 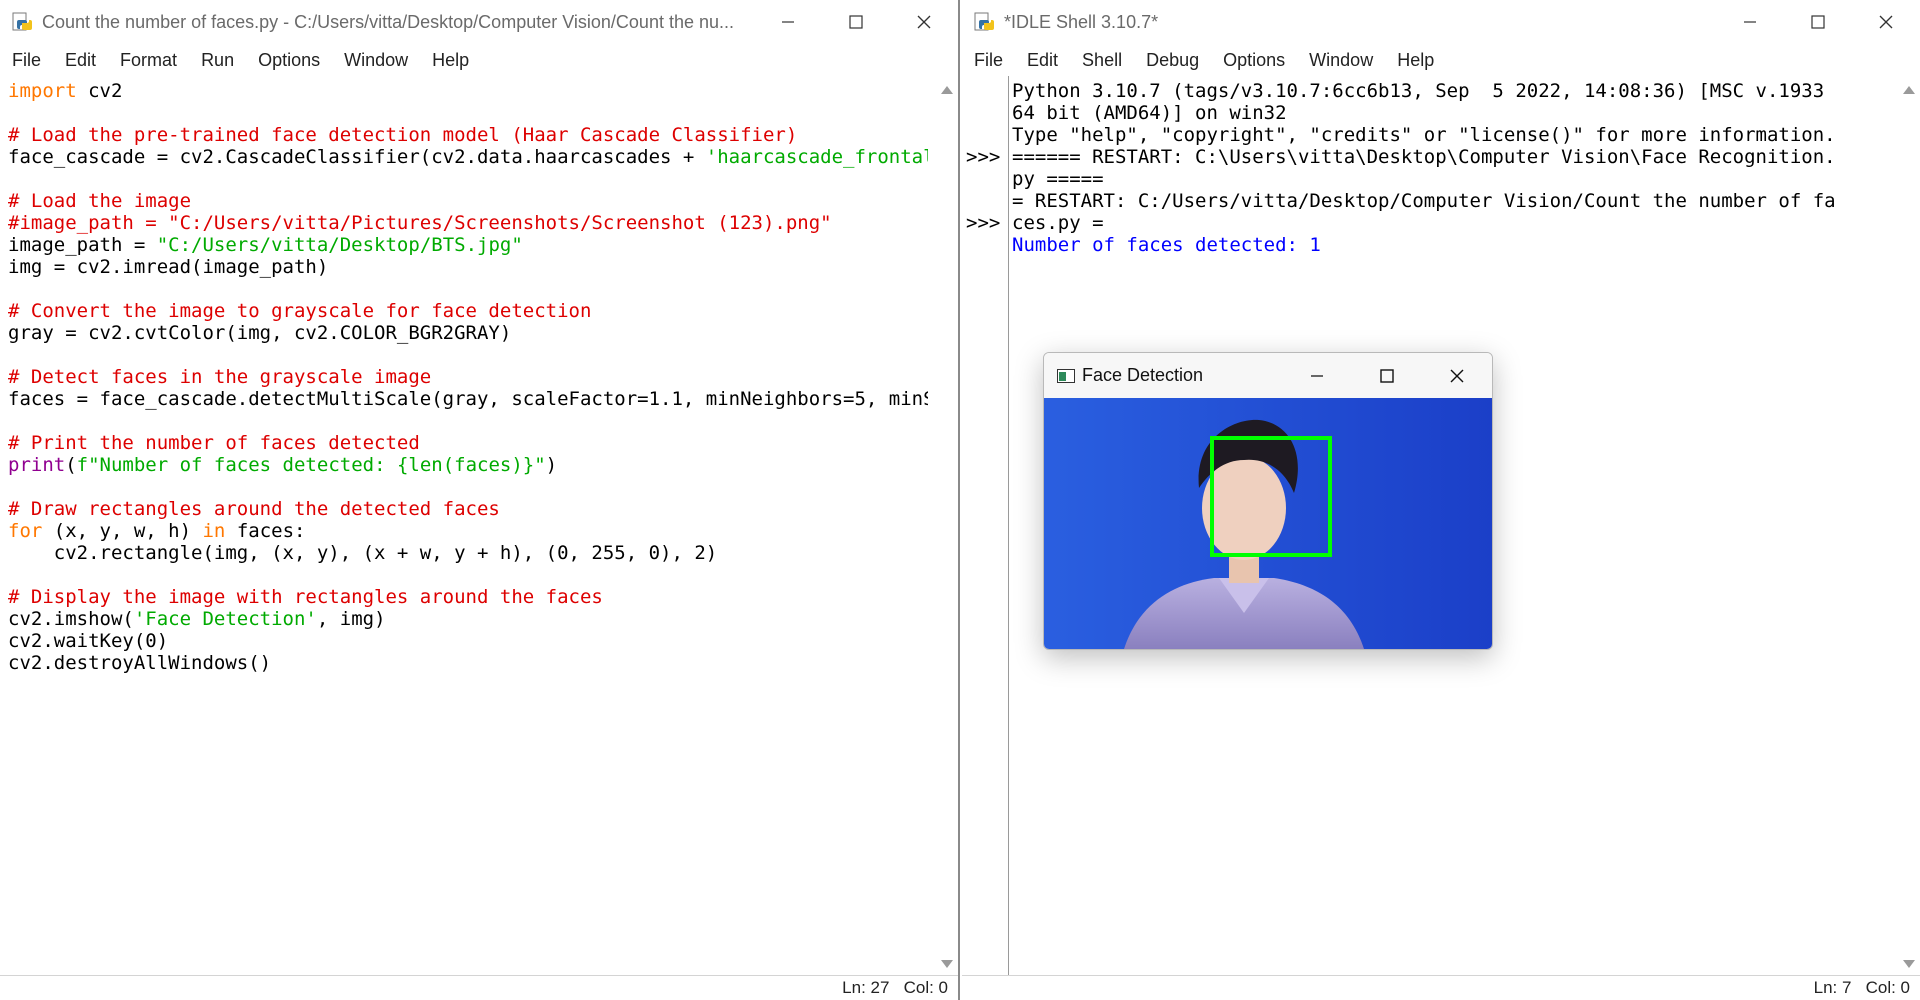 I want to click on program-output: Number of faces detected: 1, so click(x=1166, y=245).